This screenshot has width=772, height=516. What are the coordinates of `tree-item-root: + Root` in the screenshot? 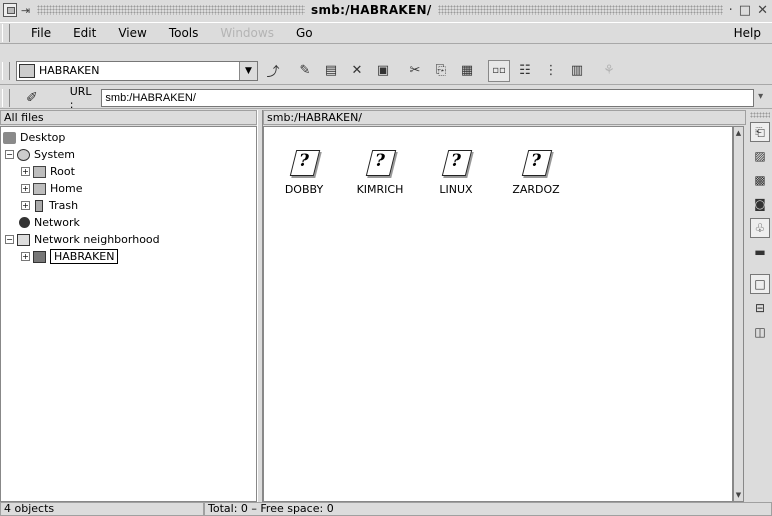 It's located at (48, 171).